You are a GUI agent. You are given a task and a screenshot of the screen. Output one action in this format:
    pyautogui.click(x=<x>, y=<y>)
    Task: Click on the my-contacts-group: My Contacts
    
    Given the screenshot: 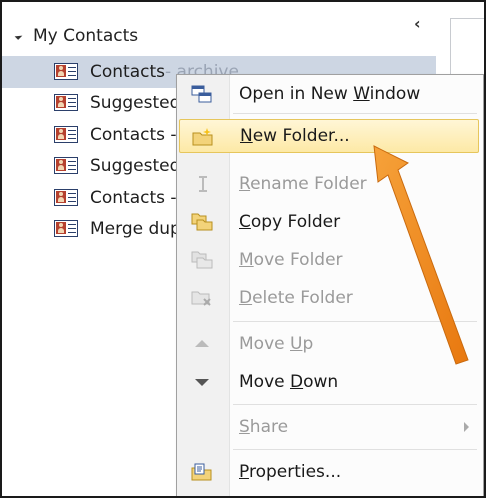 What is the action you would take?
    pyautogui.click(x=76, y=36)
    